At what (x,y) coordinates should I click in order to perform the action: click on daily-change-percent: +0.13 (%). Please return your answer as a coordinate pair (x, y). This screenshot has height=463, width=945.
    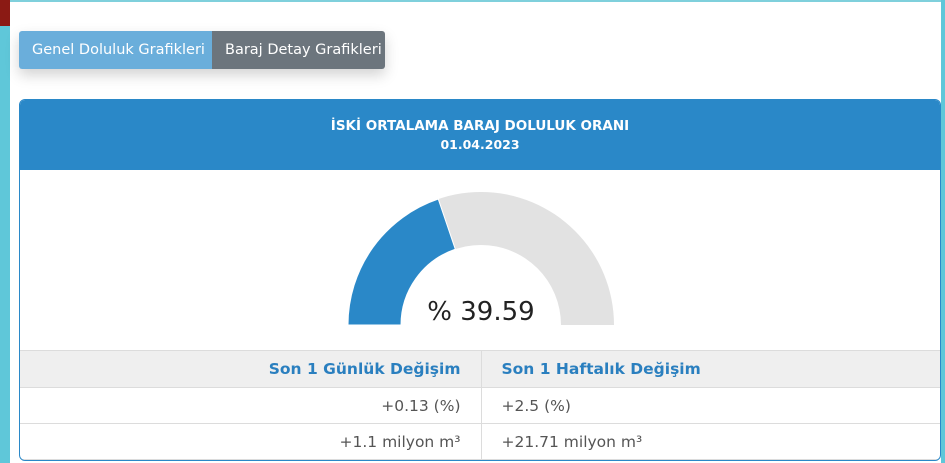
    Looking at the image, I should click on (251, 405).